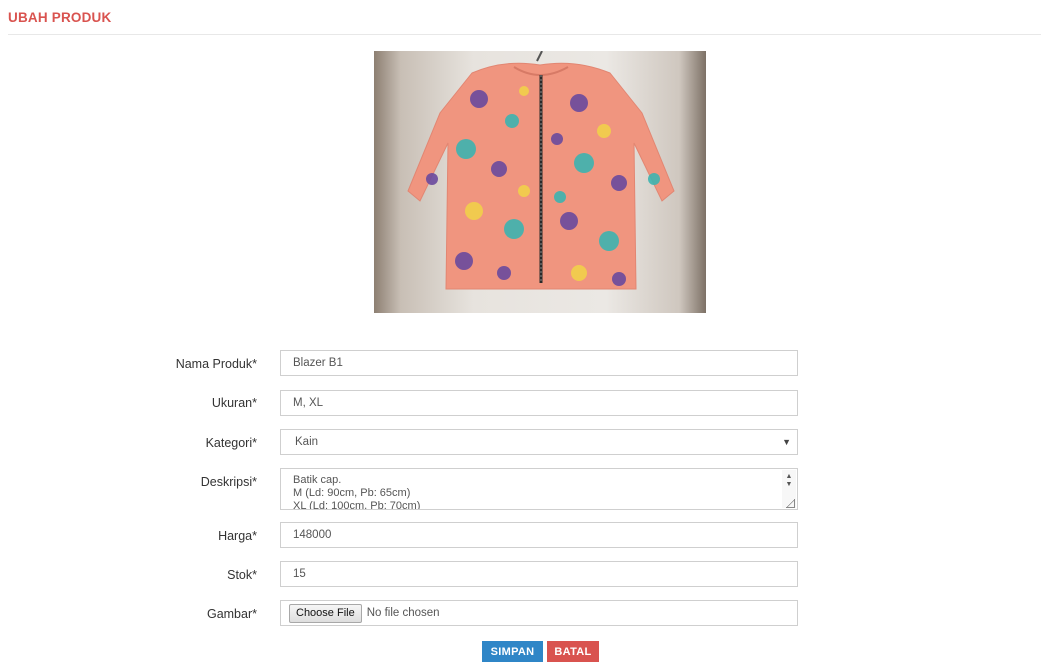  What do you see at coordinates (539, 403) in the screenshot?
I see `size-input: M, XL` at bounding box center [539, 403].